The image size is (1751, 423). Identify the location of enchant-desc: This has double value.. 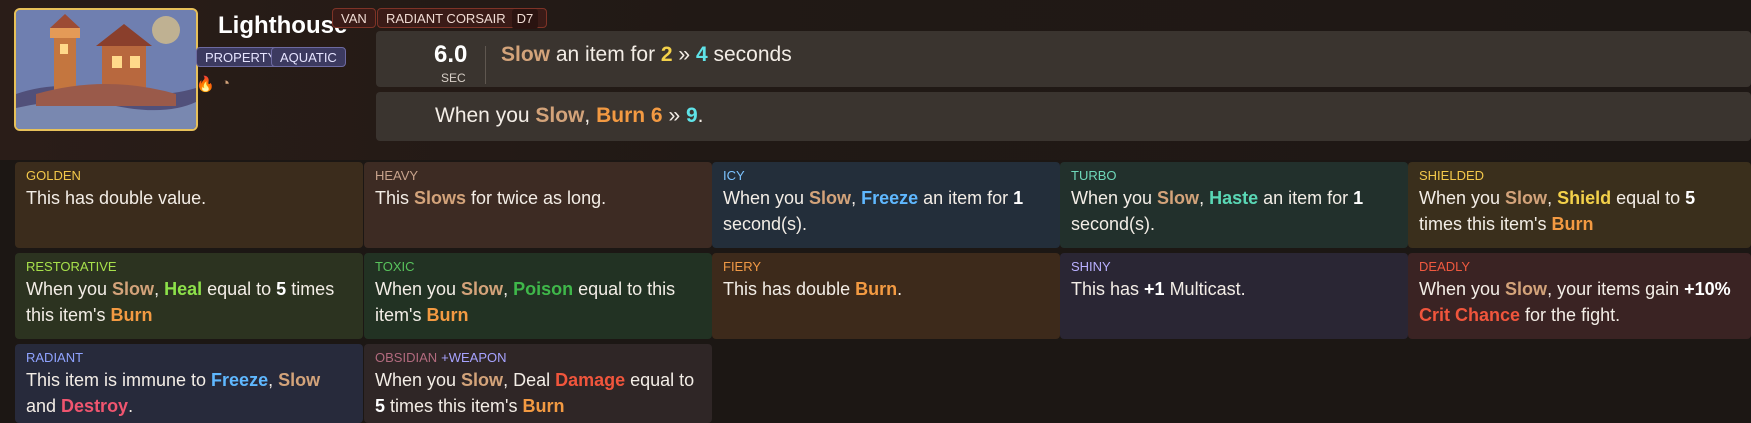
(116, 198).